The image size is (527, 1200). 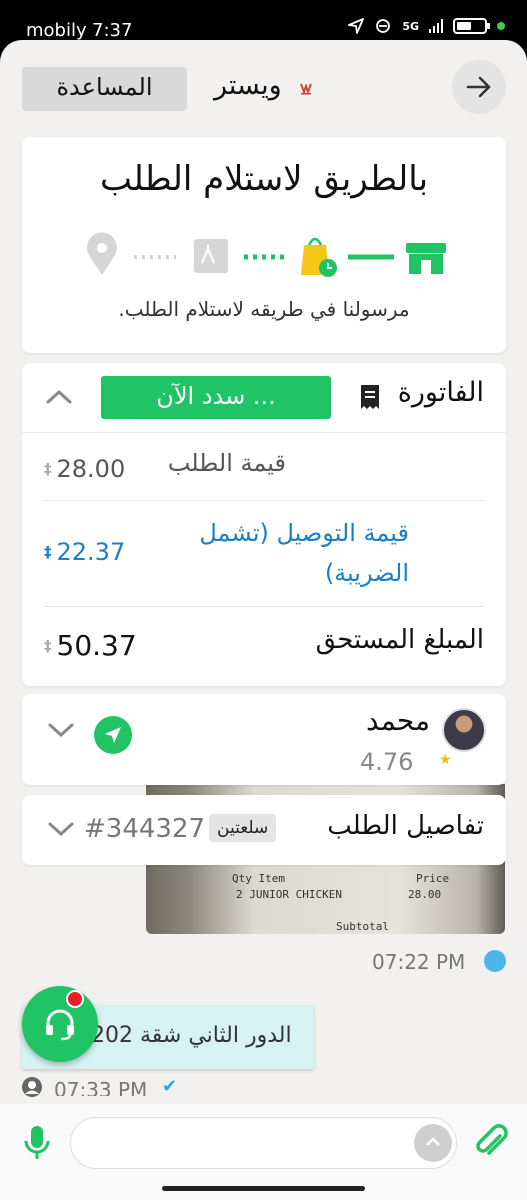 I want to click on driver-rating: 4.76, so click(x=387, y=762).